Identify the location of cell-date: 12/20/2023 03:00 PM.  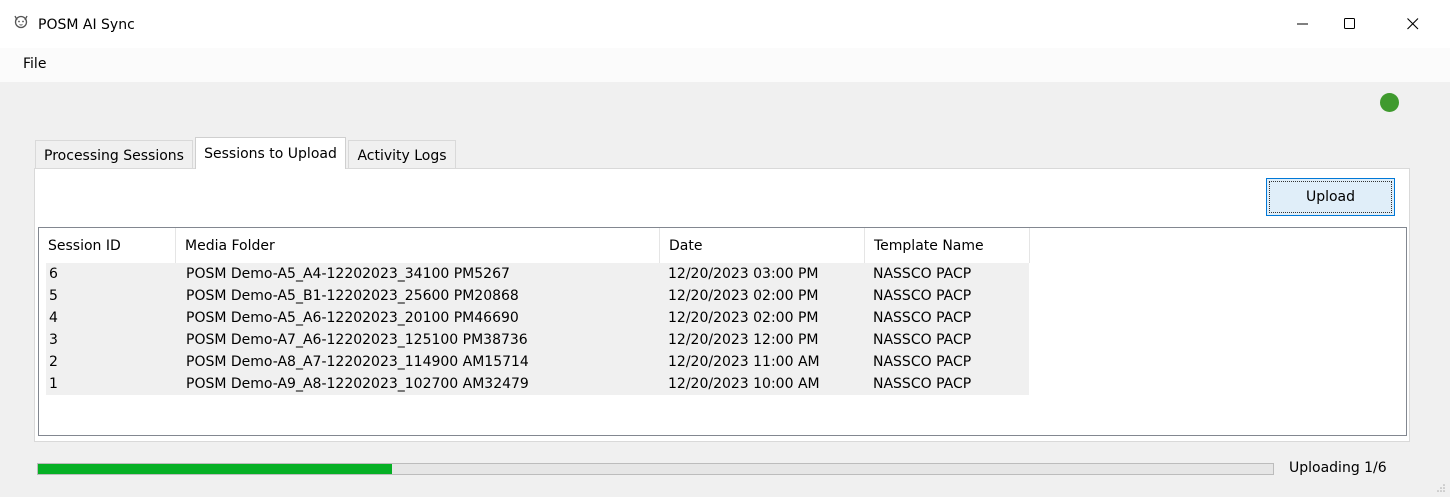
(743, 274).